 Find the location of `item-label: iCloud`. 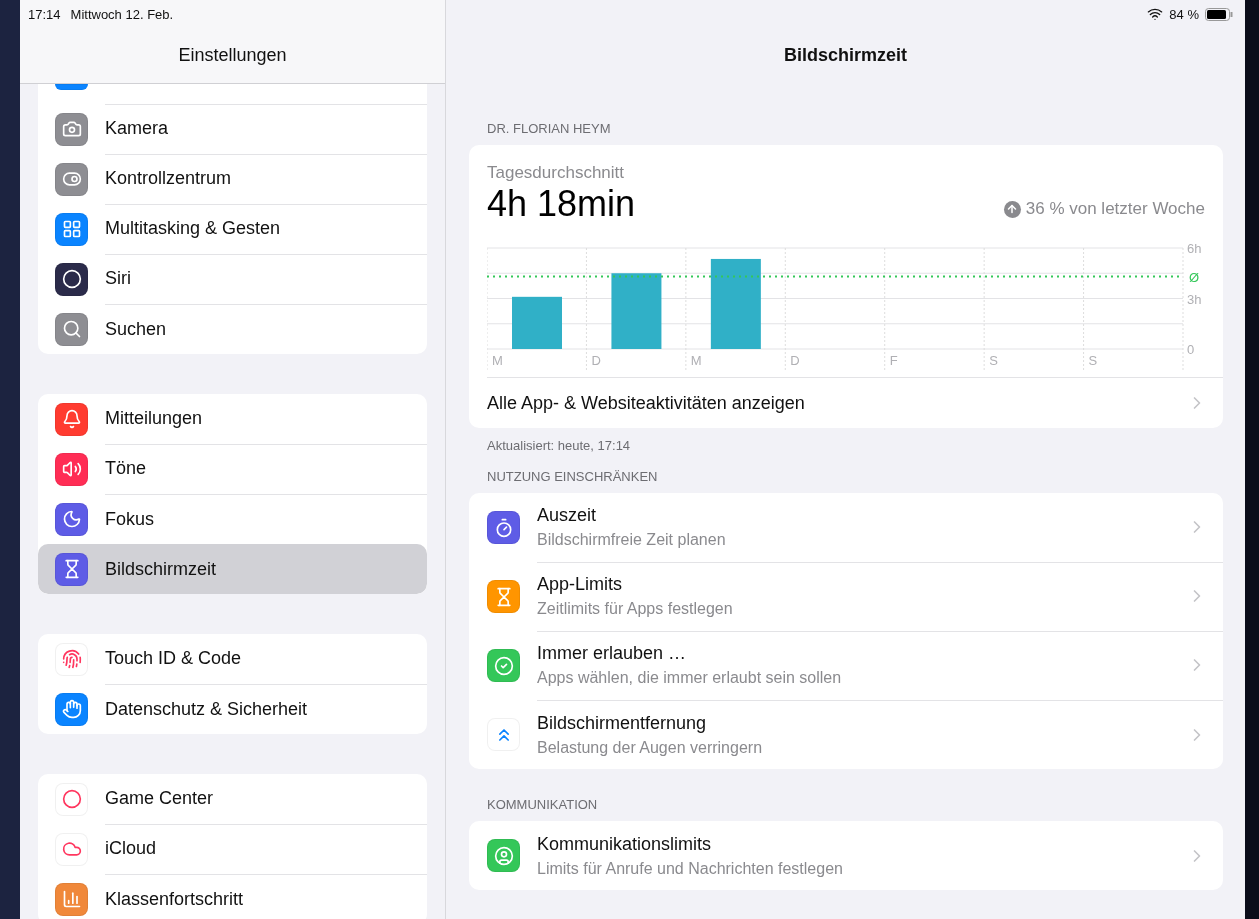

item-label: iCloud is located at coordinates (131, 848).